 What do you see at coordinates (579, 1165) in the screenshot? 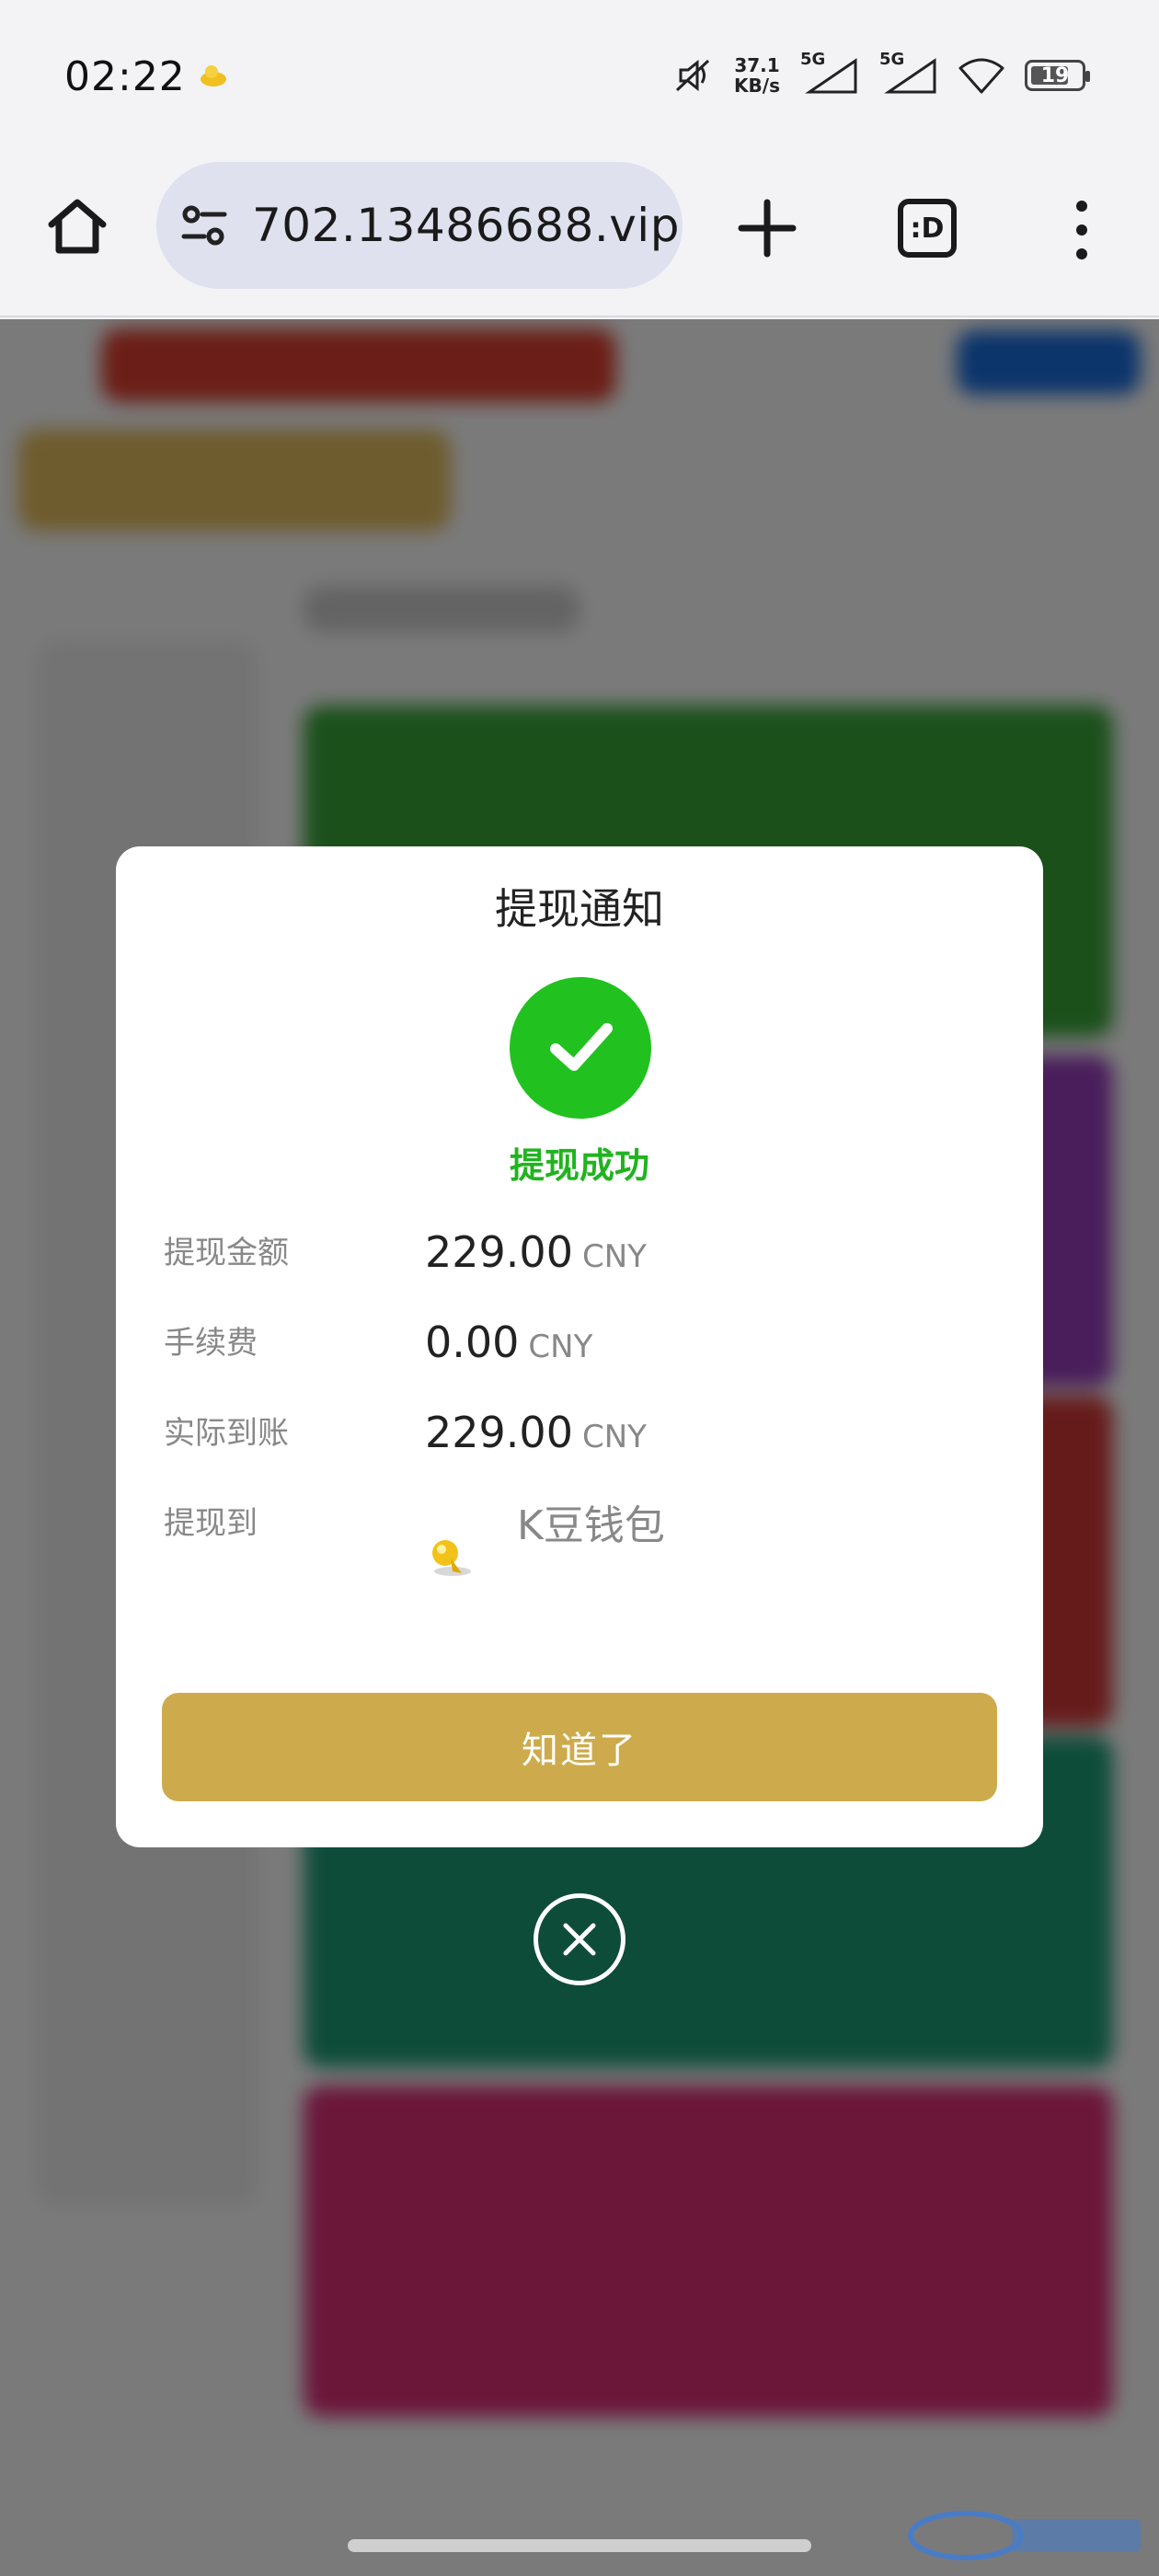
I see `success-status: 提现成功` at bounding box center [579, 1165].